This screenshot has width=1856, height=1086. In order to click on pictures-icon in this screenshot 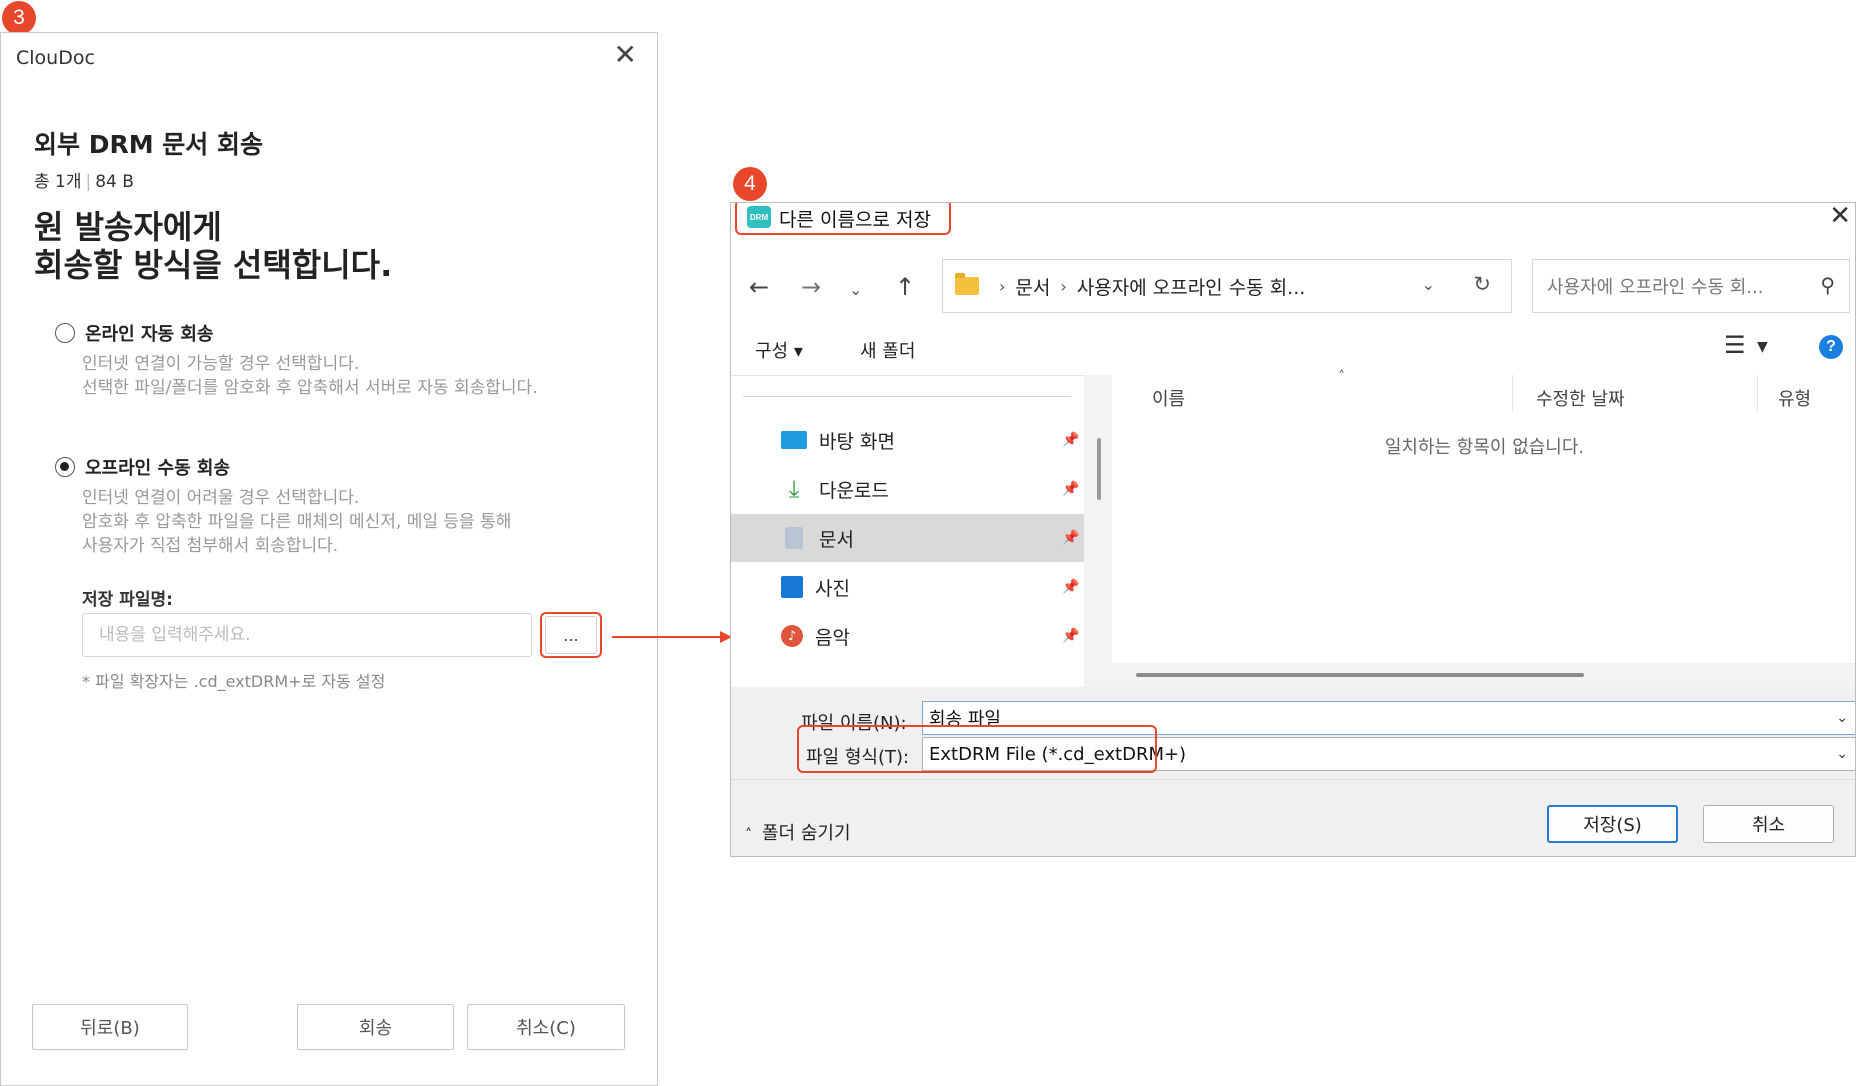, I will do `click(792, 587)`.